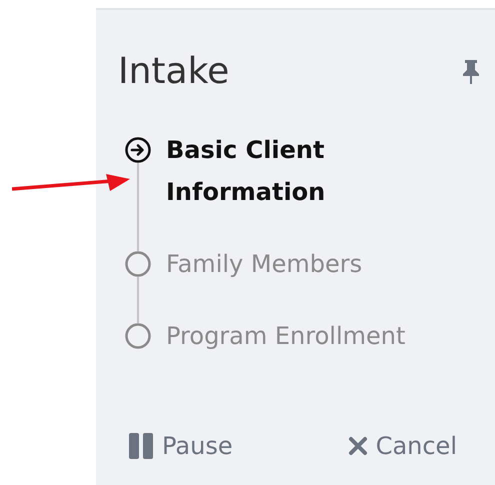 This screenshot has height=485, width=495. Describe the element at coordinates (471, 72) in the screenshot. I see `pin-icon` at that location.